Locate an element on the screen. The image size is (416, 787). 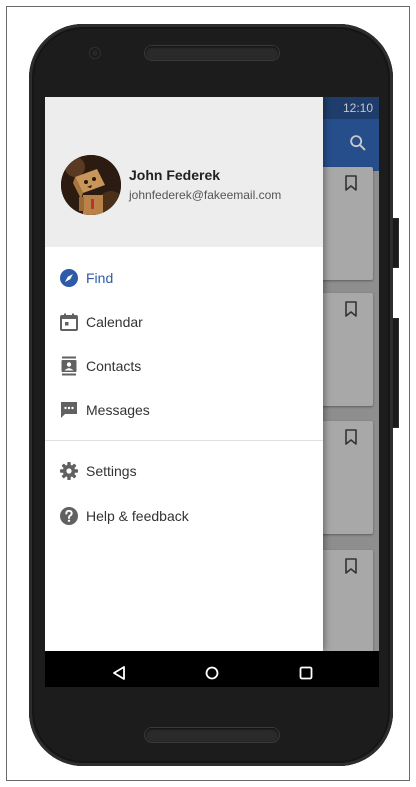
user-email: johnfederek@fakeemail.com is located at coordinates (205, 195).